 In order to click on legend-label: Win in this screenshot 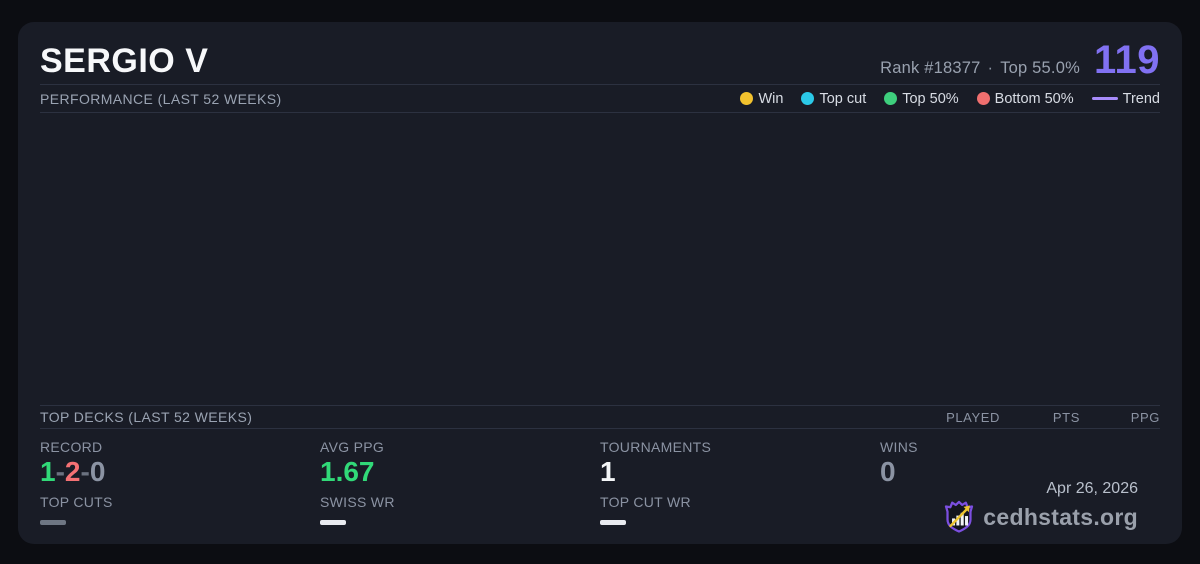, I will do `click(771, 98)`.